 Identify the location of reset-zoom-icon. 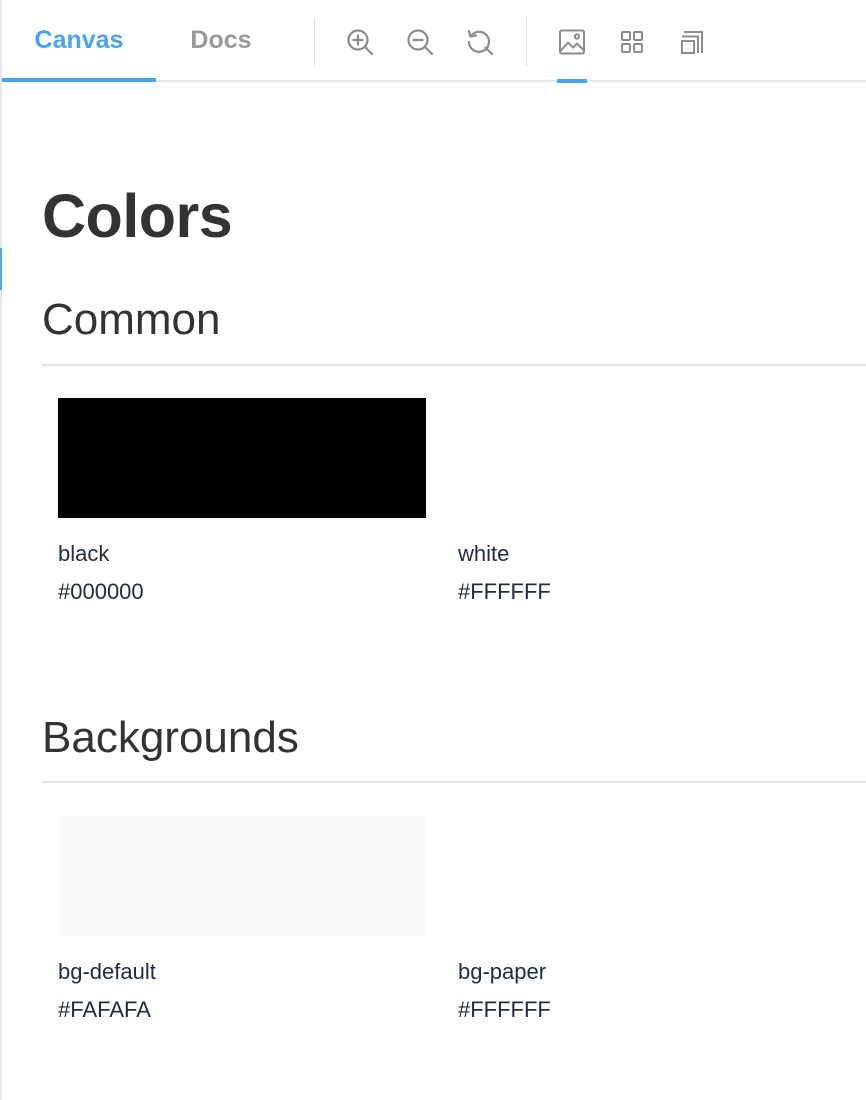
(480, 42).